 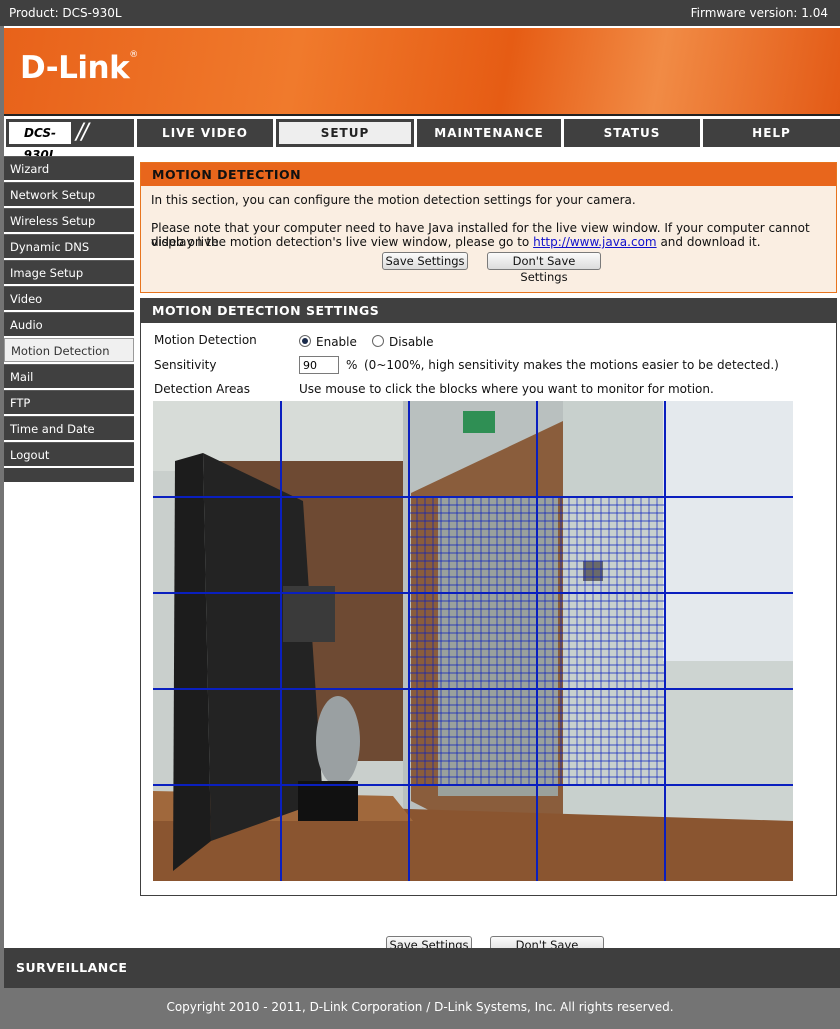 What do you see at coordinates (336, 342) in the screenshot?
I see `enable-label: Enable` at bounding box center [336, 342].